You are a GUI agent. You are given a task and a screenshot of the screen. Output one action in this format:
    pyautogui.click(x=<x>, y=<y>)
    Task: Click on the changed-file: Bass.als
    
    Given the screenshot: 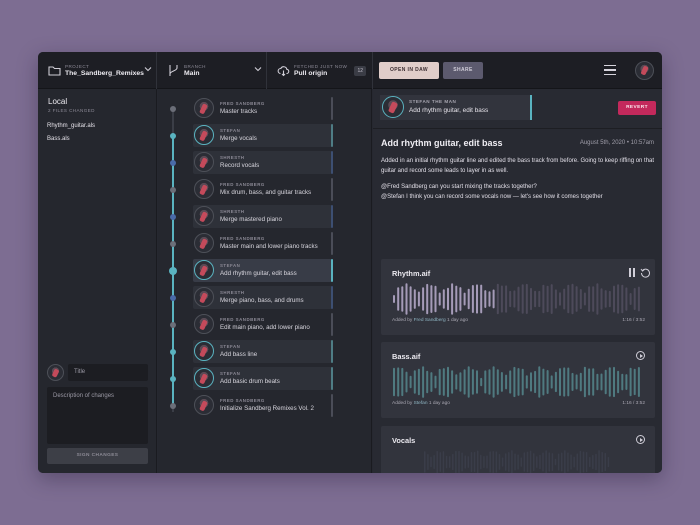 What is the action you would take?
    pyautogui.click(x=58, y=139)
    